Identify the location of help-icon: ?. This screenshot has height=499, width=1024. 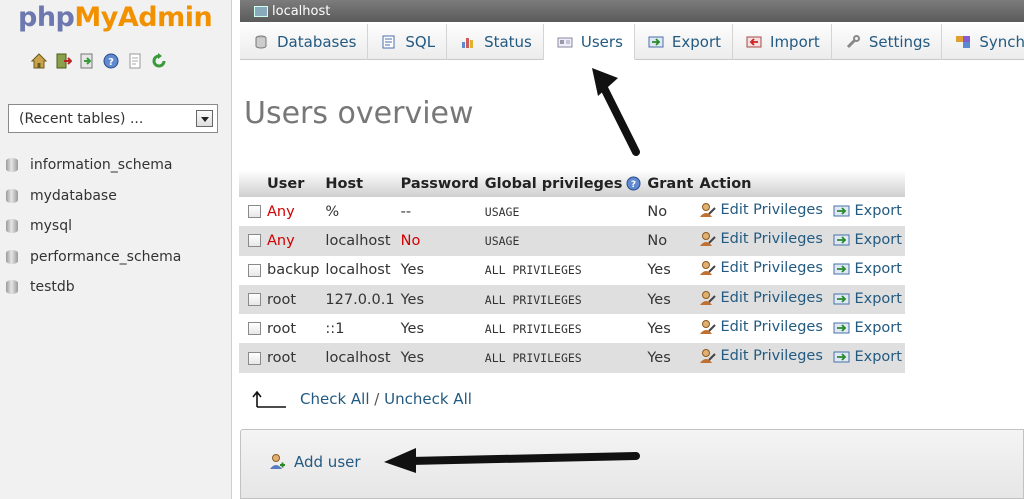
(633, 183).